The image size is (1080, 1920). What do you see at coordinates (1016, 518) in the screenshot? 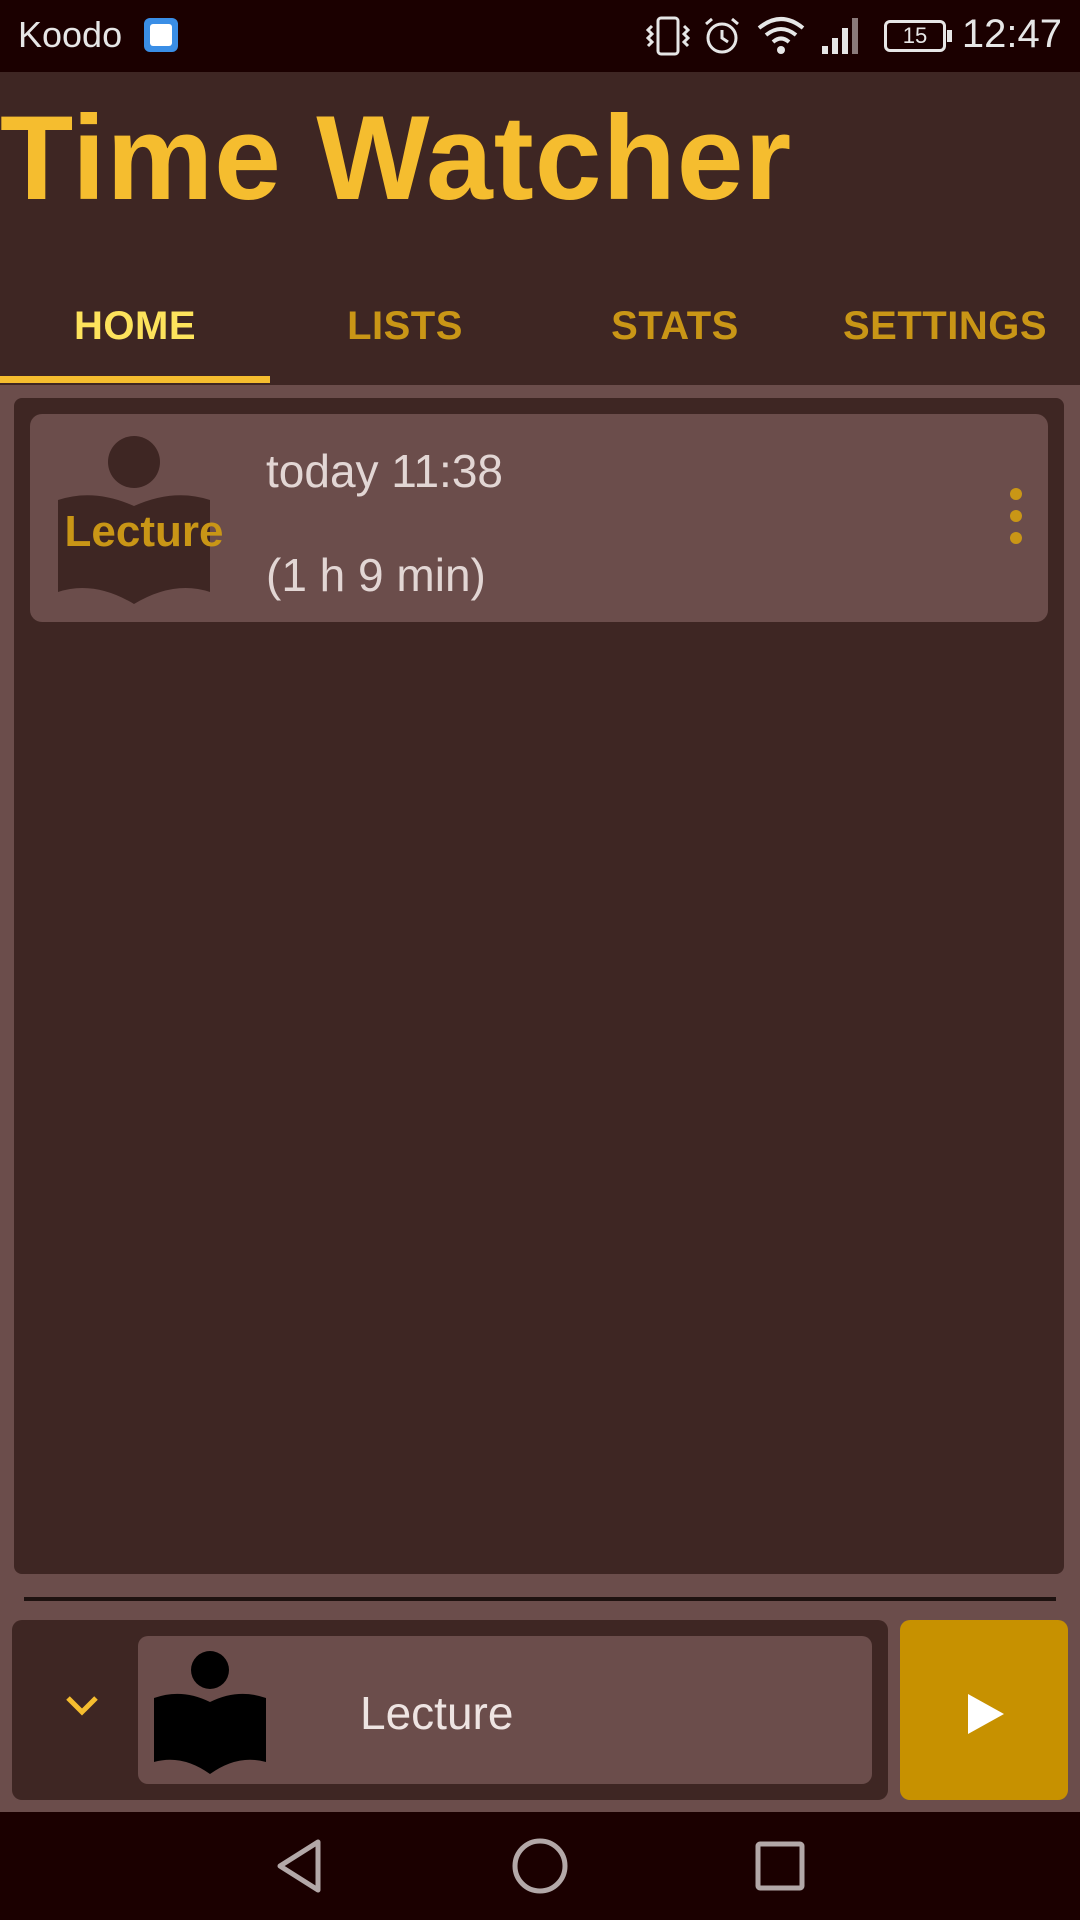
I see `more-options-icon` at bounding box center [1016, 518].